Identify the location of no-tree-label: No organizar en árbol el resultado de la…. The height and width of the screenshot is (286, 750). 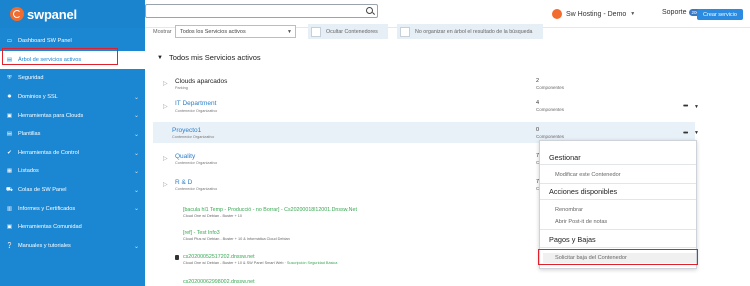
(474, 31).